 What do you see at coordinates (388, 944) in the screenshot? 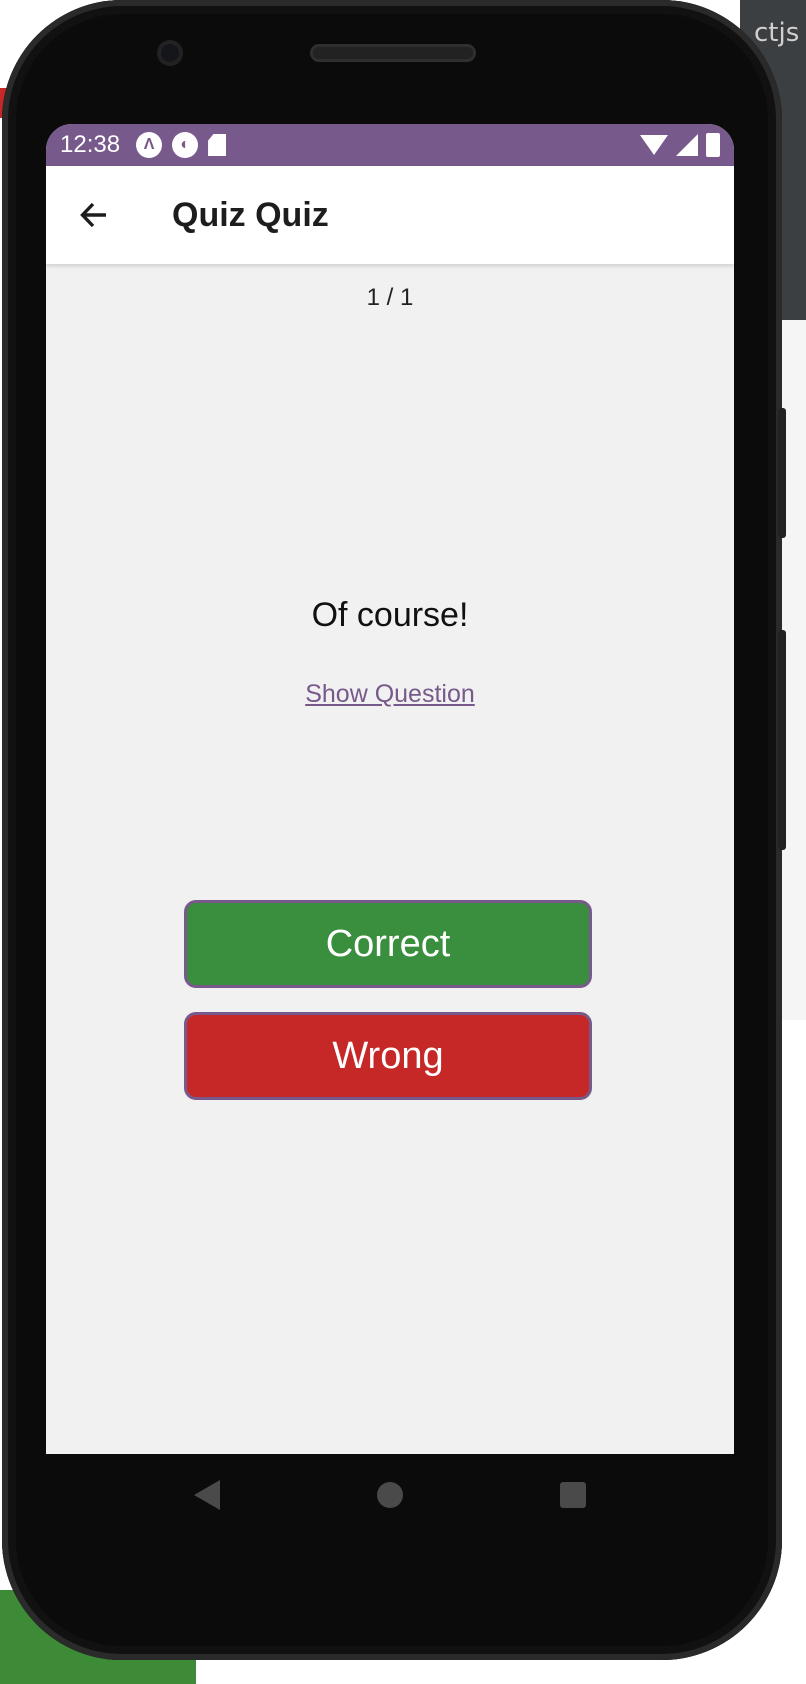
I see `correct-button: Correct` at bounding box center [388, 944].